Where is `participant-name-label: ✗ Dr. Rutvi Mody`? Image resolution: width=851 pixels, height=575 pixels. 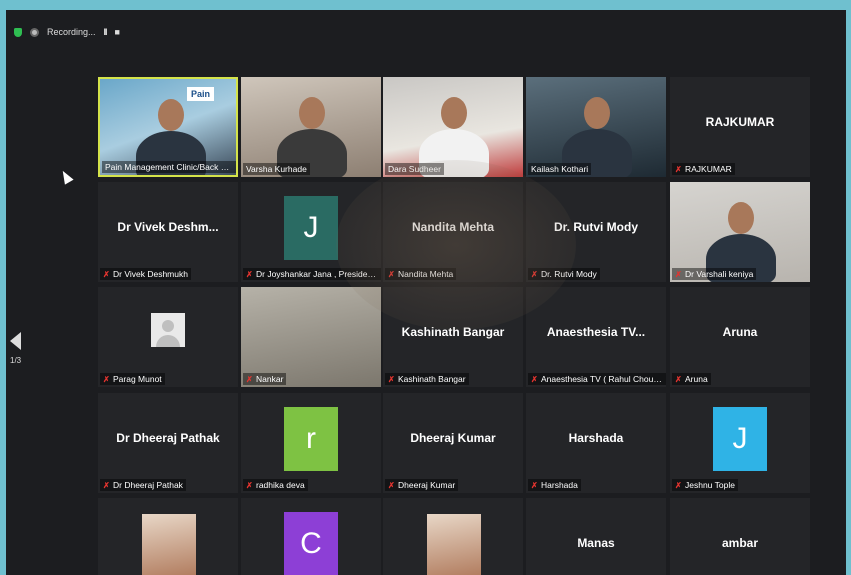
participant-name-label: ✗ Dr. Rutvi Mody is located at coordinates (564, 274).